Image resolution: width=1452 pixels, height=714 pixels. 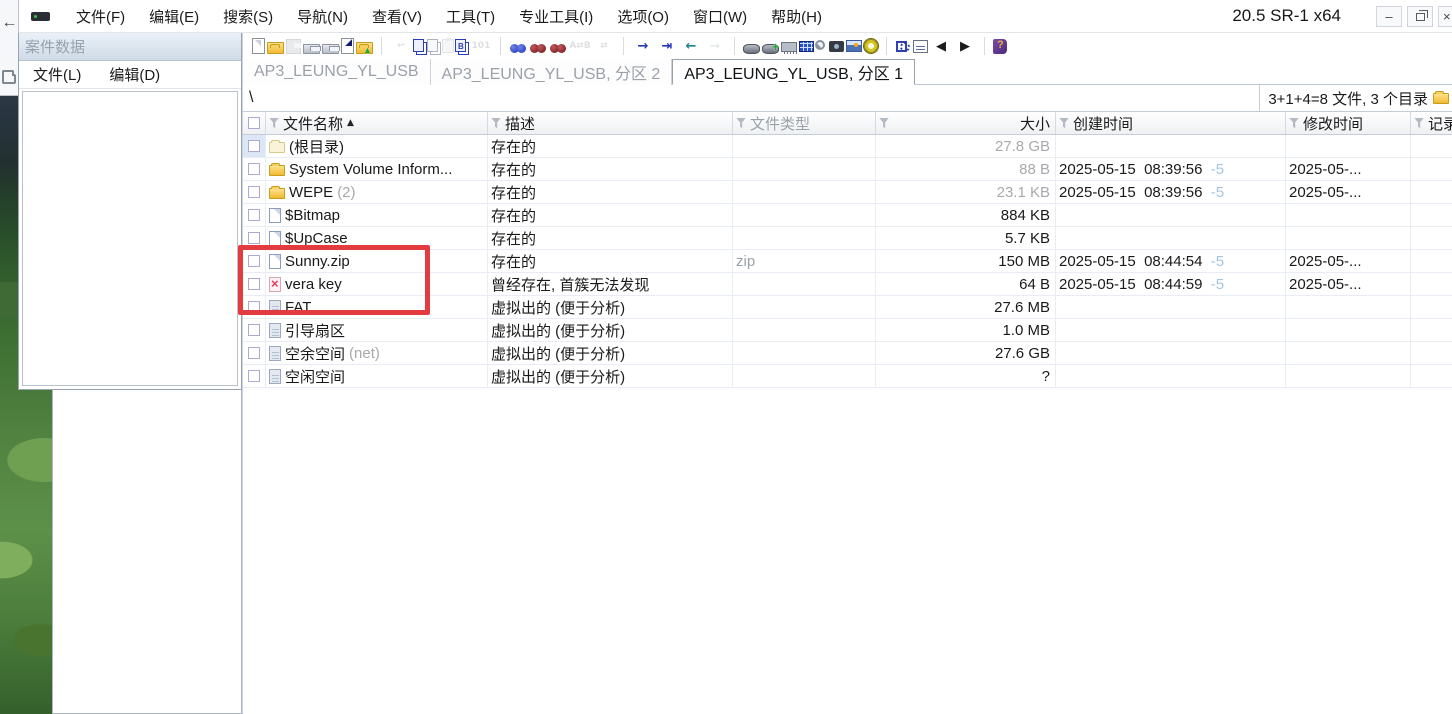 I want to click on size-cell: 150 MB, so click(x=966, y=261).